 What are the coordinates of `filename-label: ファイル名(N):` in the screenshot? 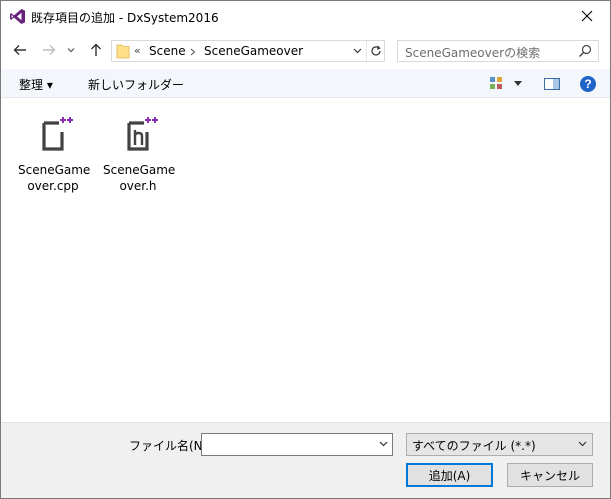 It's located at (170, 446).